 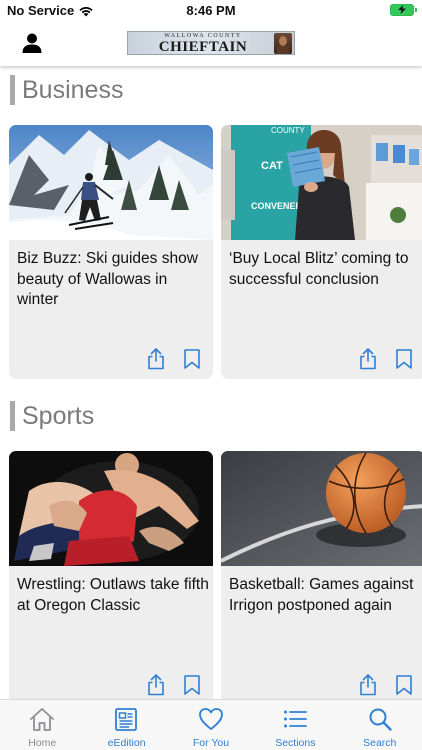 I want to click on app-header: WALLOWA COUNTY CHIEFTAIN, so click(x=211, y=44).